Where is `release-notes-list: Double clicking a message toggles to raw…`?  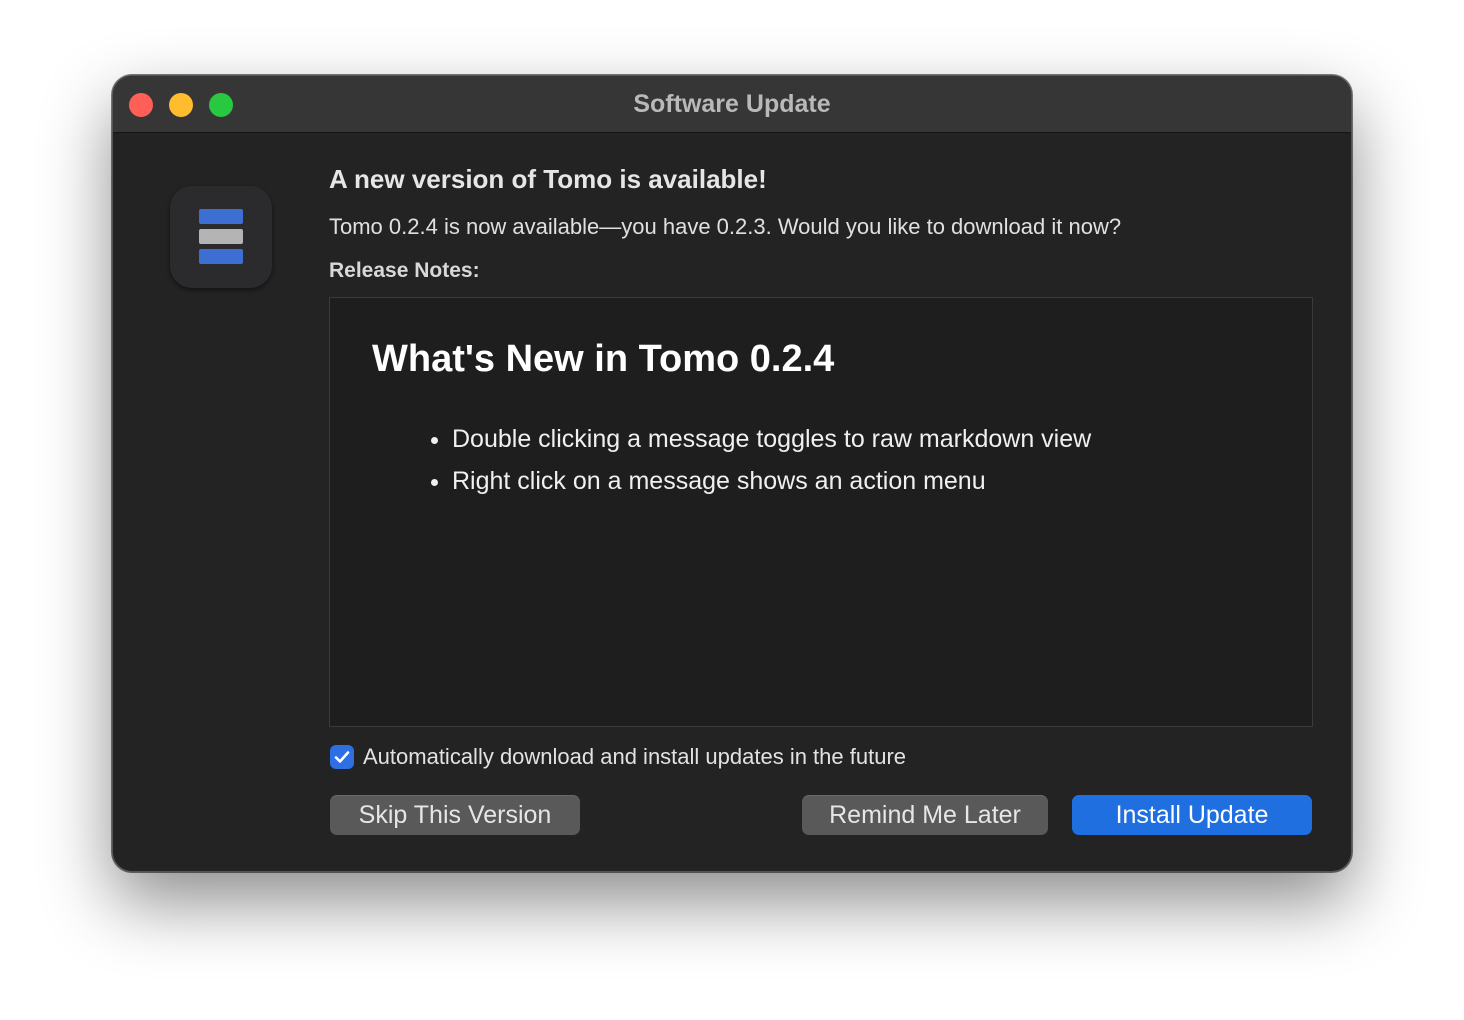 release-notes-list: Double clicking a message toggles to raw… is located at coordinates (751, 460).